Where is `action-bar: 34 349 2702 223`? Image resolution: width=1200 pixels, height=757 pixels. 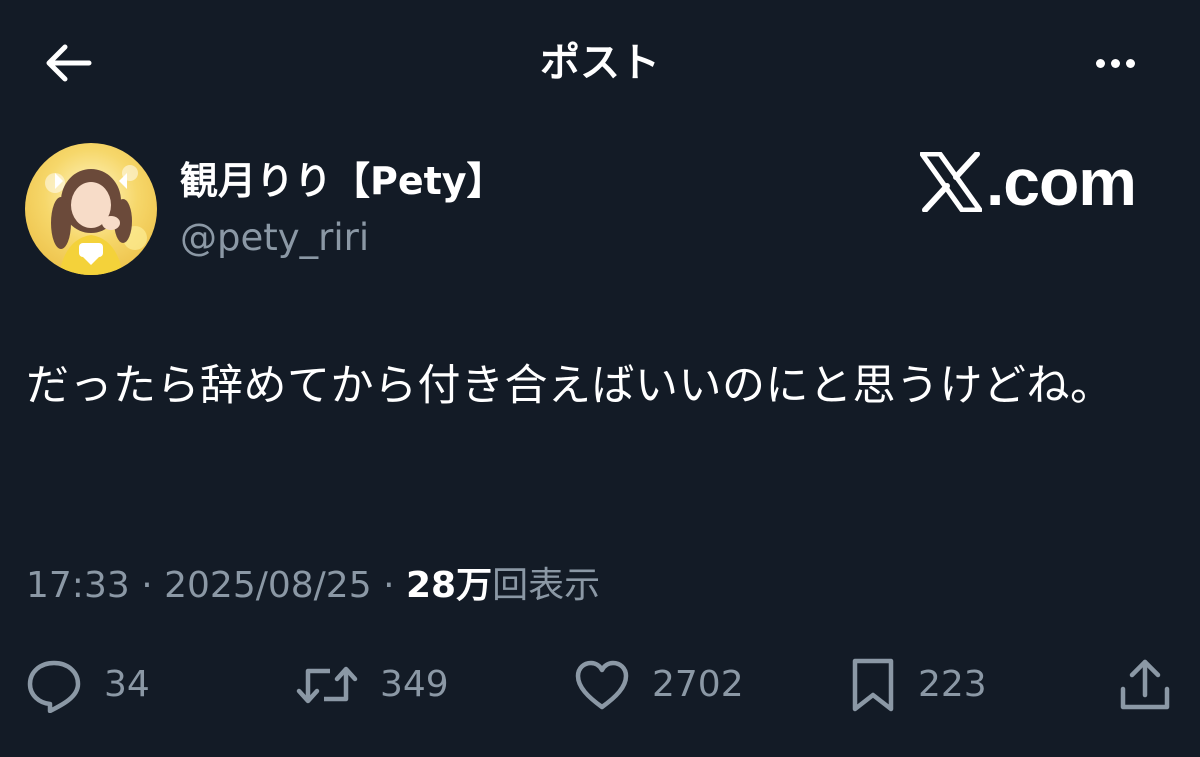 action-bar: 34 349 2702 223 is located at coordinates (600, 685).